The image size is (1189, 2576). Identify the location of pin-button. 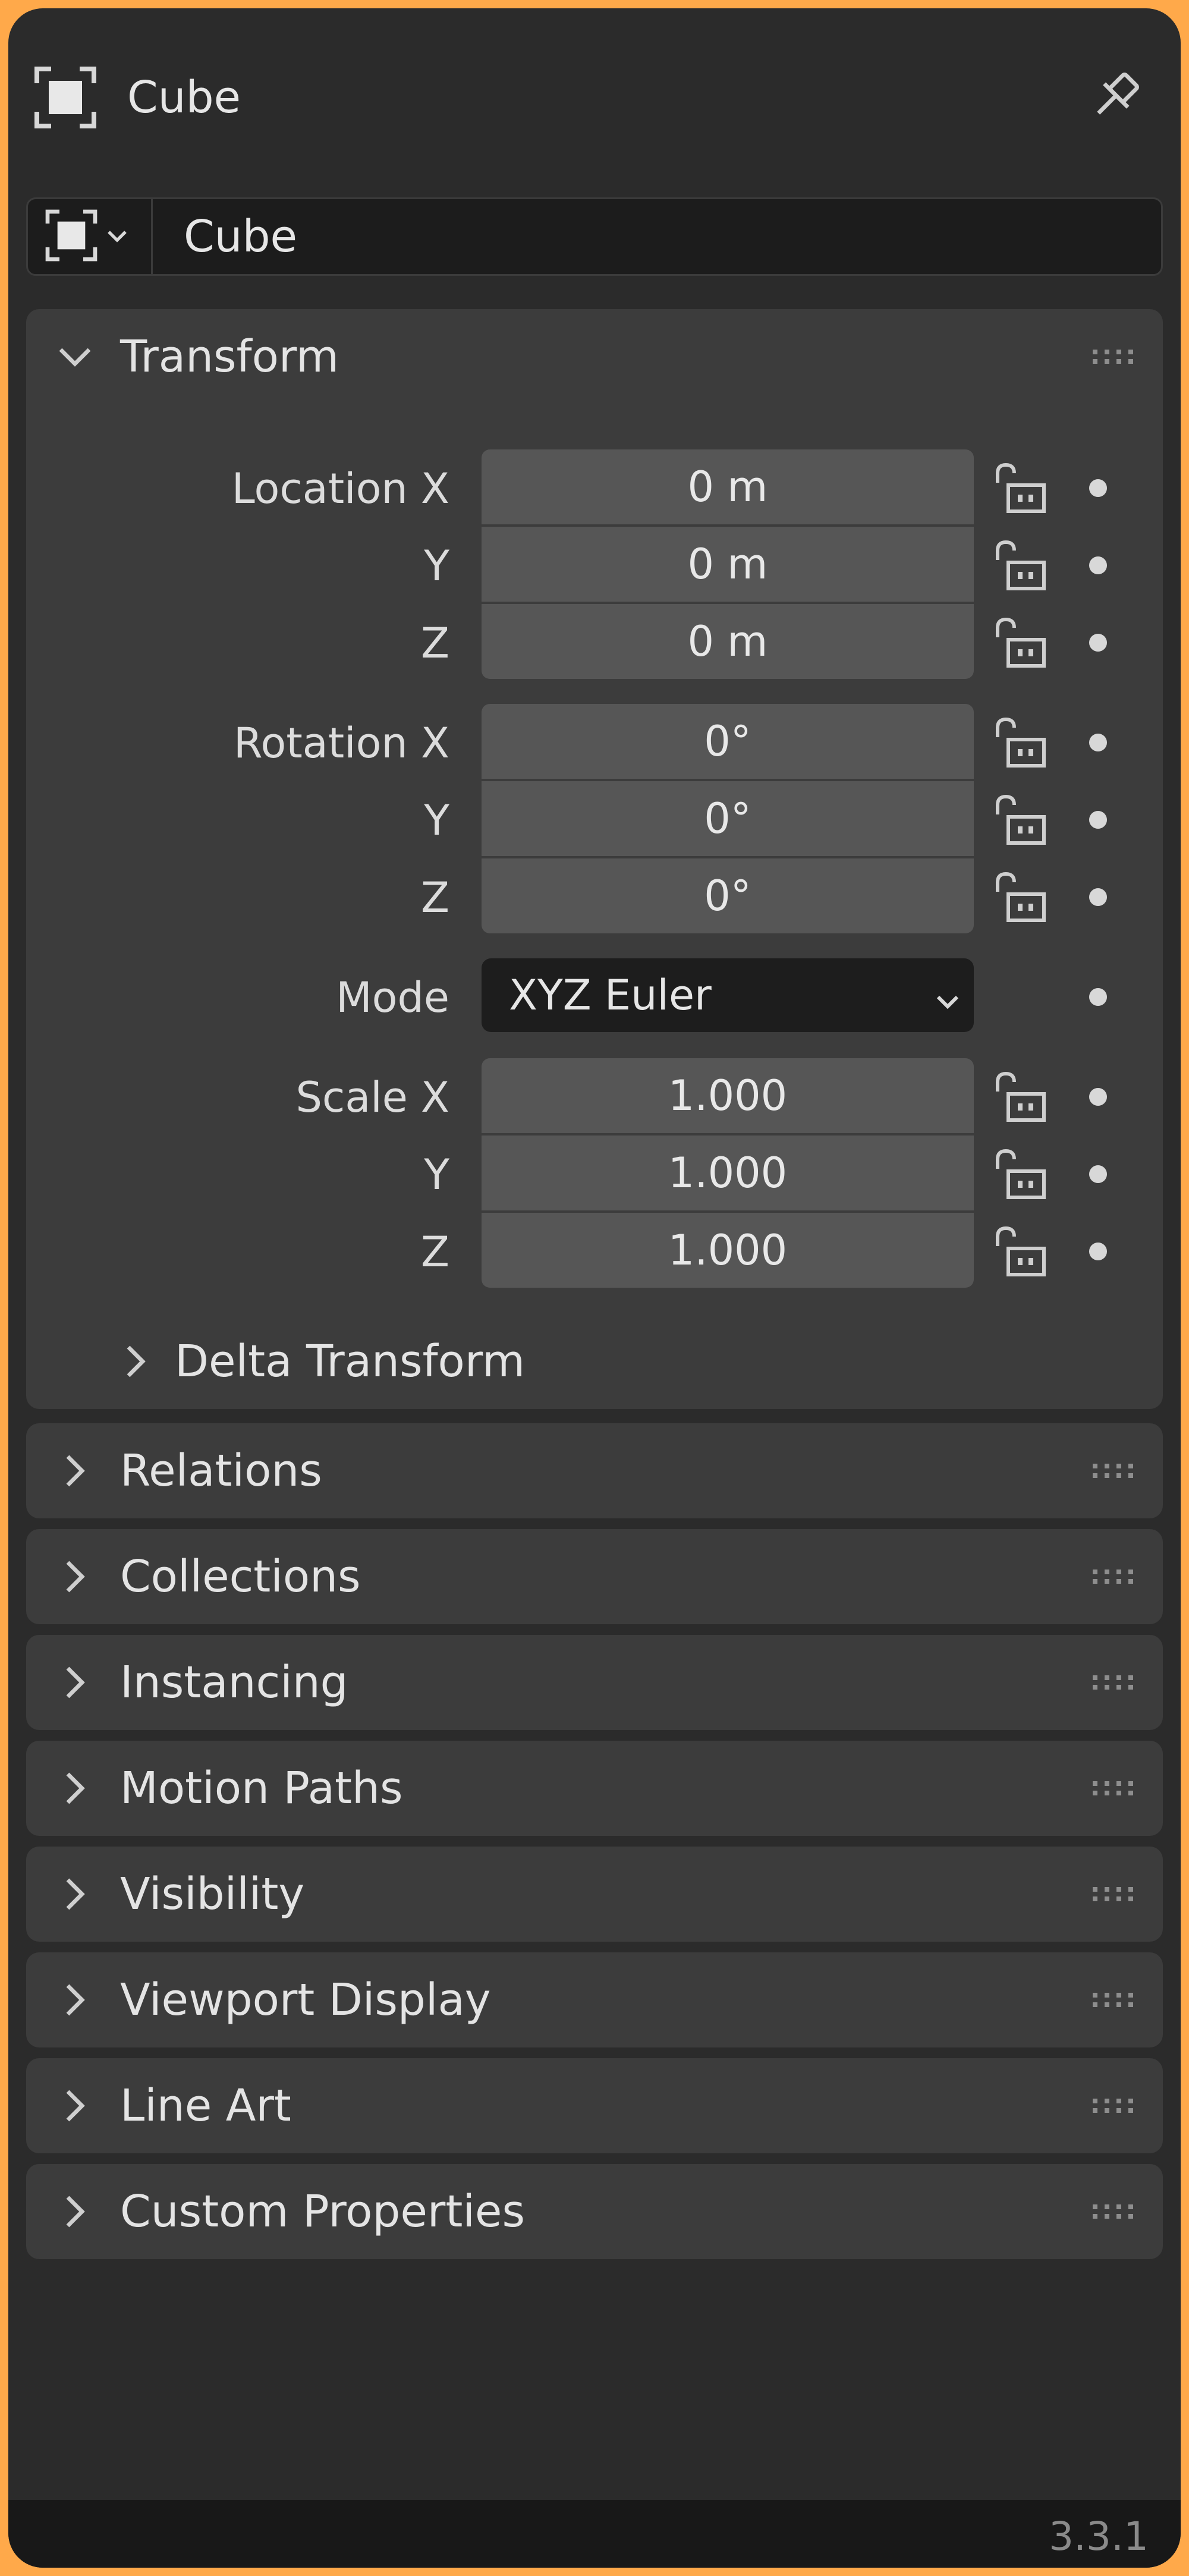
(1115, 97).